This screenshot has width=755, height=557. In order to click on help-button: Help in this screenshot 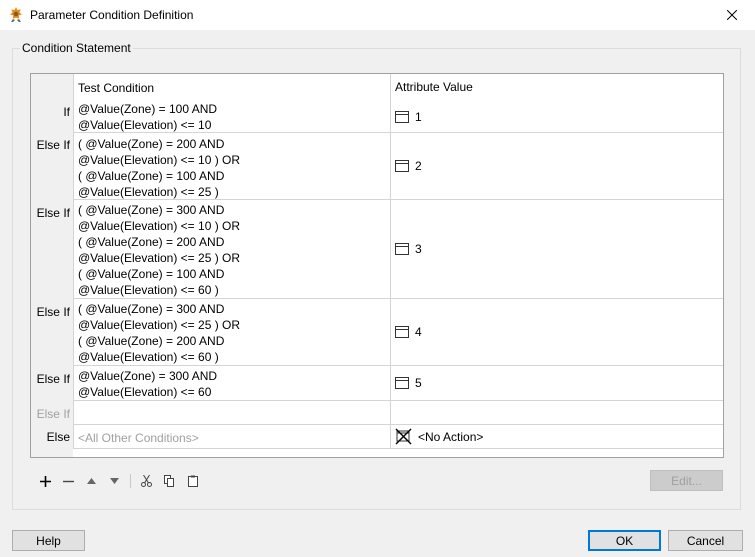, I will do `click(48, 540)`.